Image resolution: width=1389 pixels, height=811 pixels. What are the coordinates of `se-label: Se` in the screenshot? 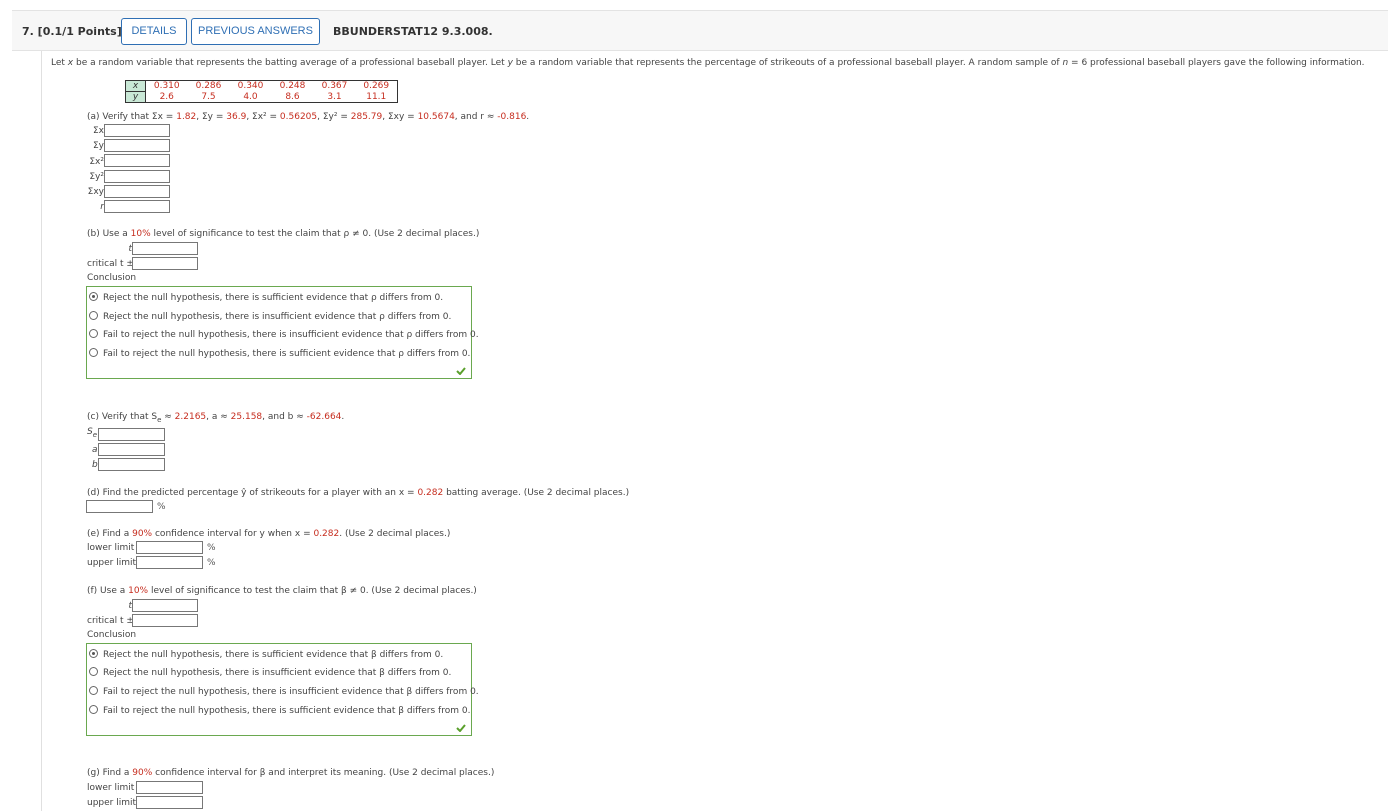 It's located at (92, 433).